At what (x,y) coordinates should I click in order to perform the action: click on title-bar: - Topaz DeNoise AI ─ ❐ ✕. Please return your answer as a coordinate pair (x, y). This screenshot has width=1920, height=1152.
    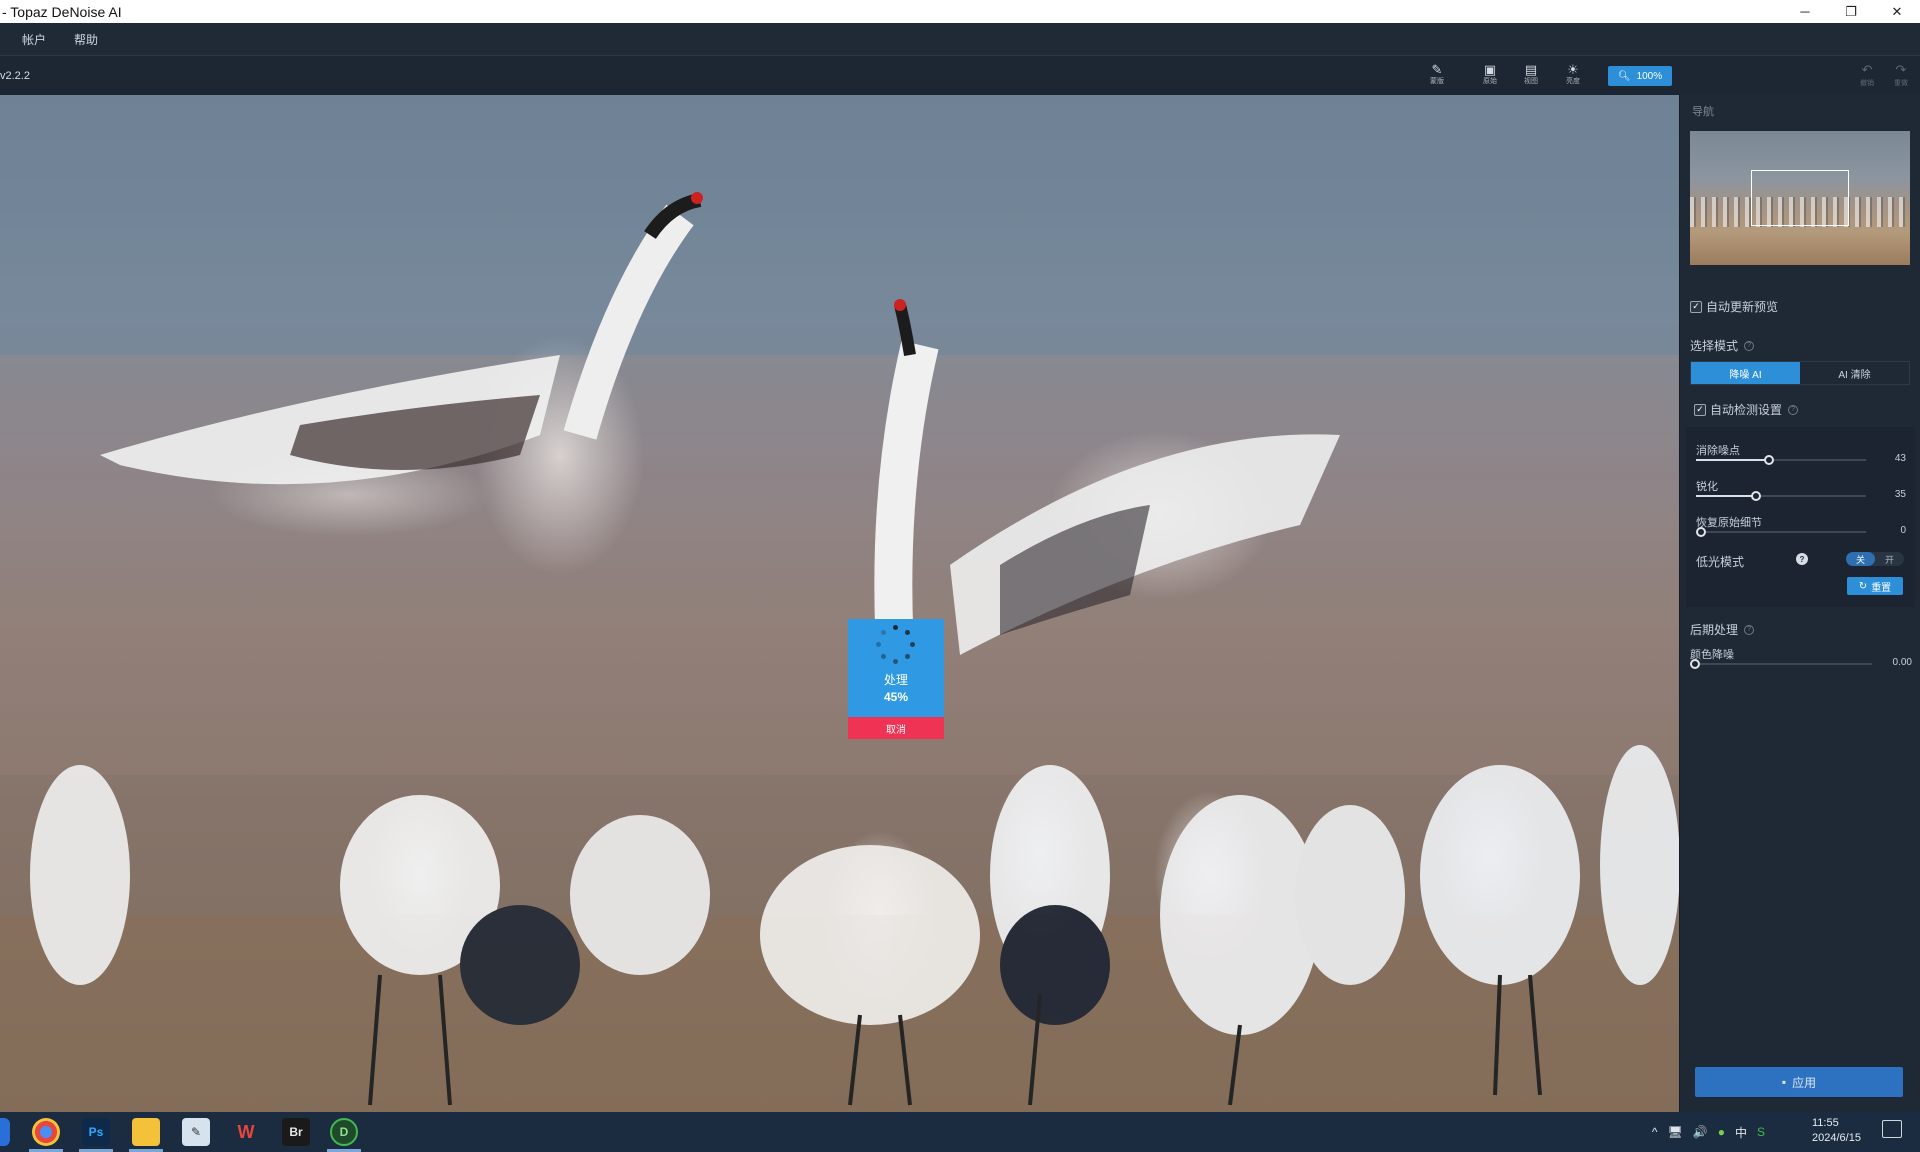
    Looking at the image, I should click on (960, 11).